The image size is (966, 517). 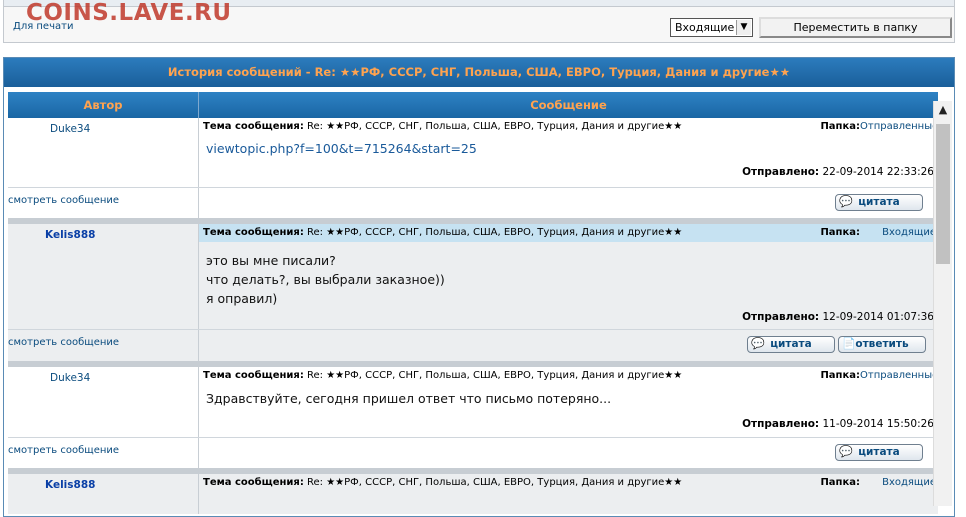 What do you see at coordinates (103, 105) in the screenshot?
I see `column-author: Автор` at bounding box center [103, 105].